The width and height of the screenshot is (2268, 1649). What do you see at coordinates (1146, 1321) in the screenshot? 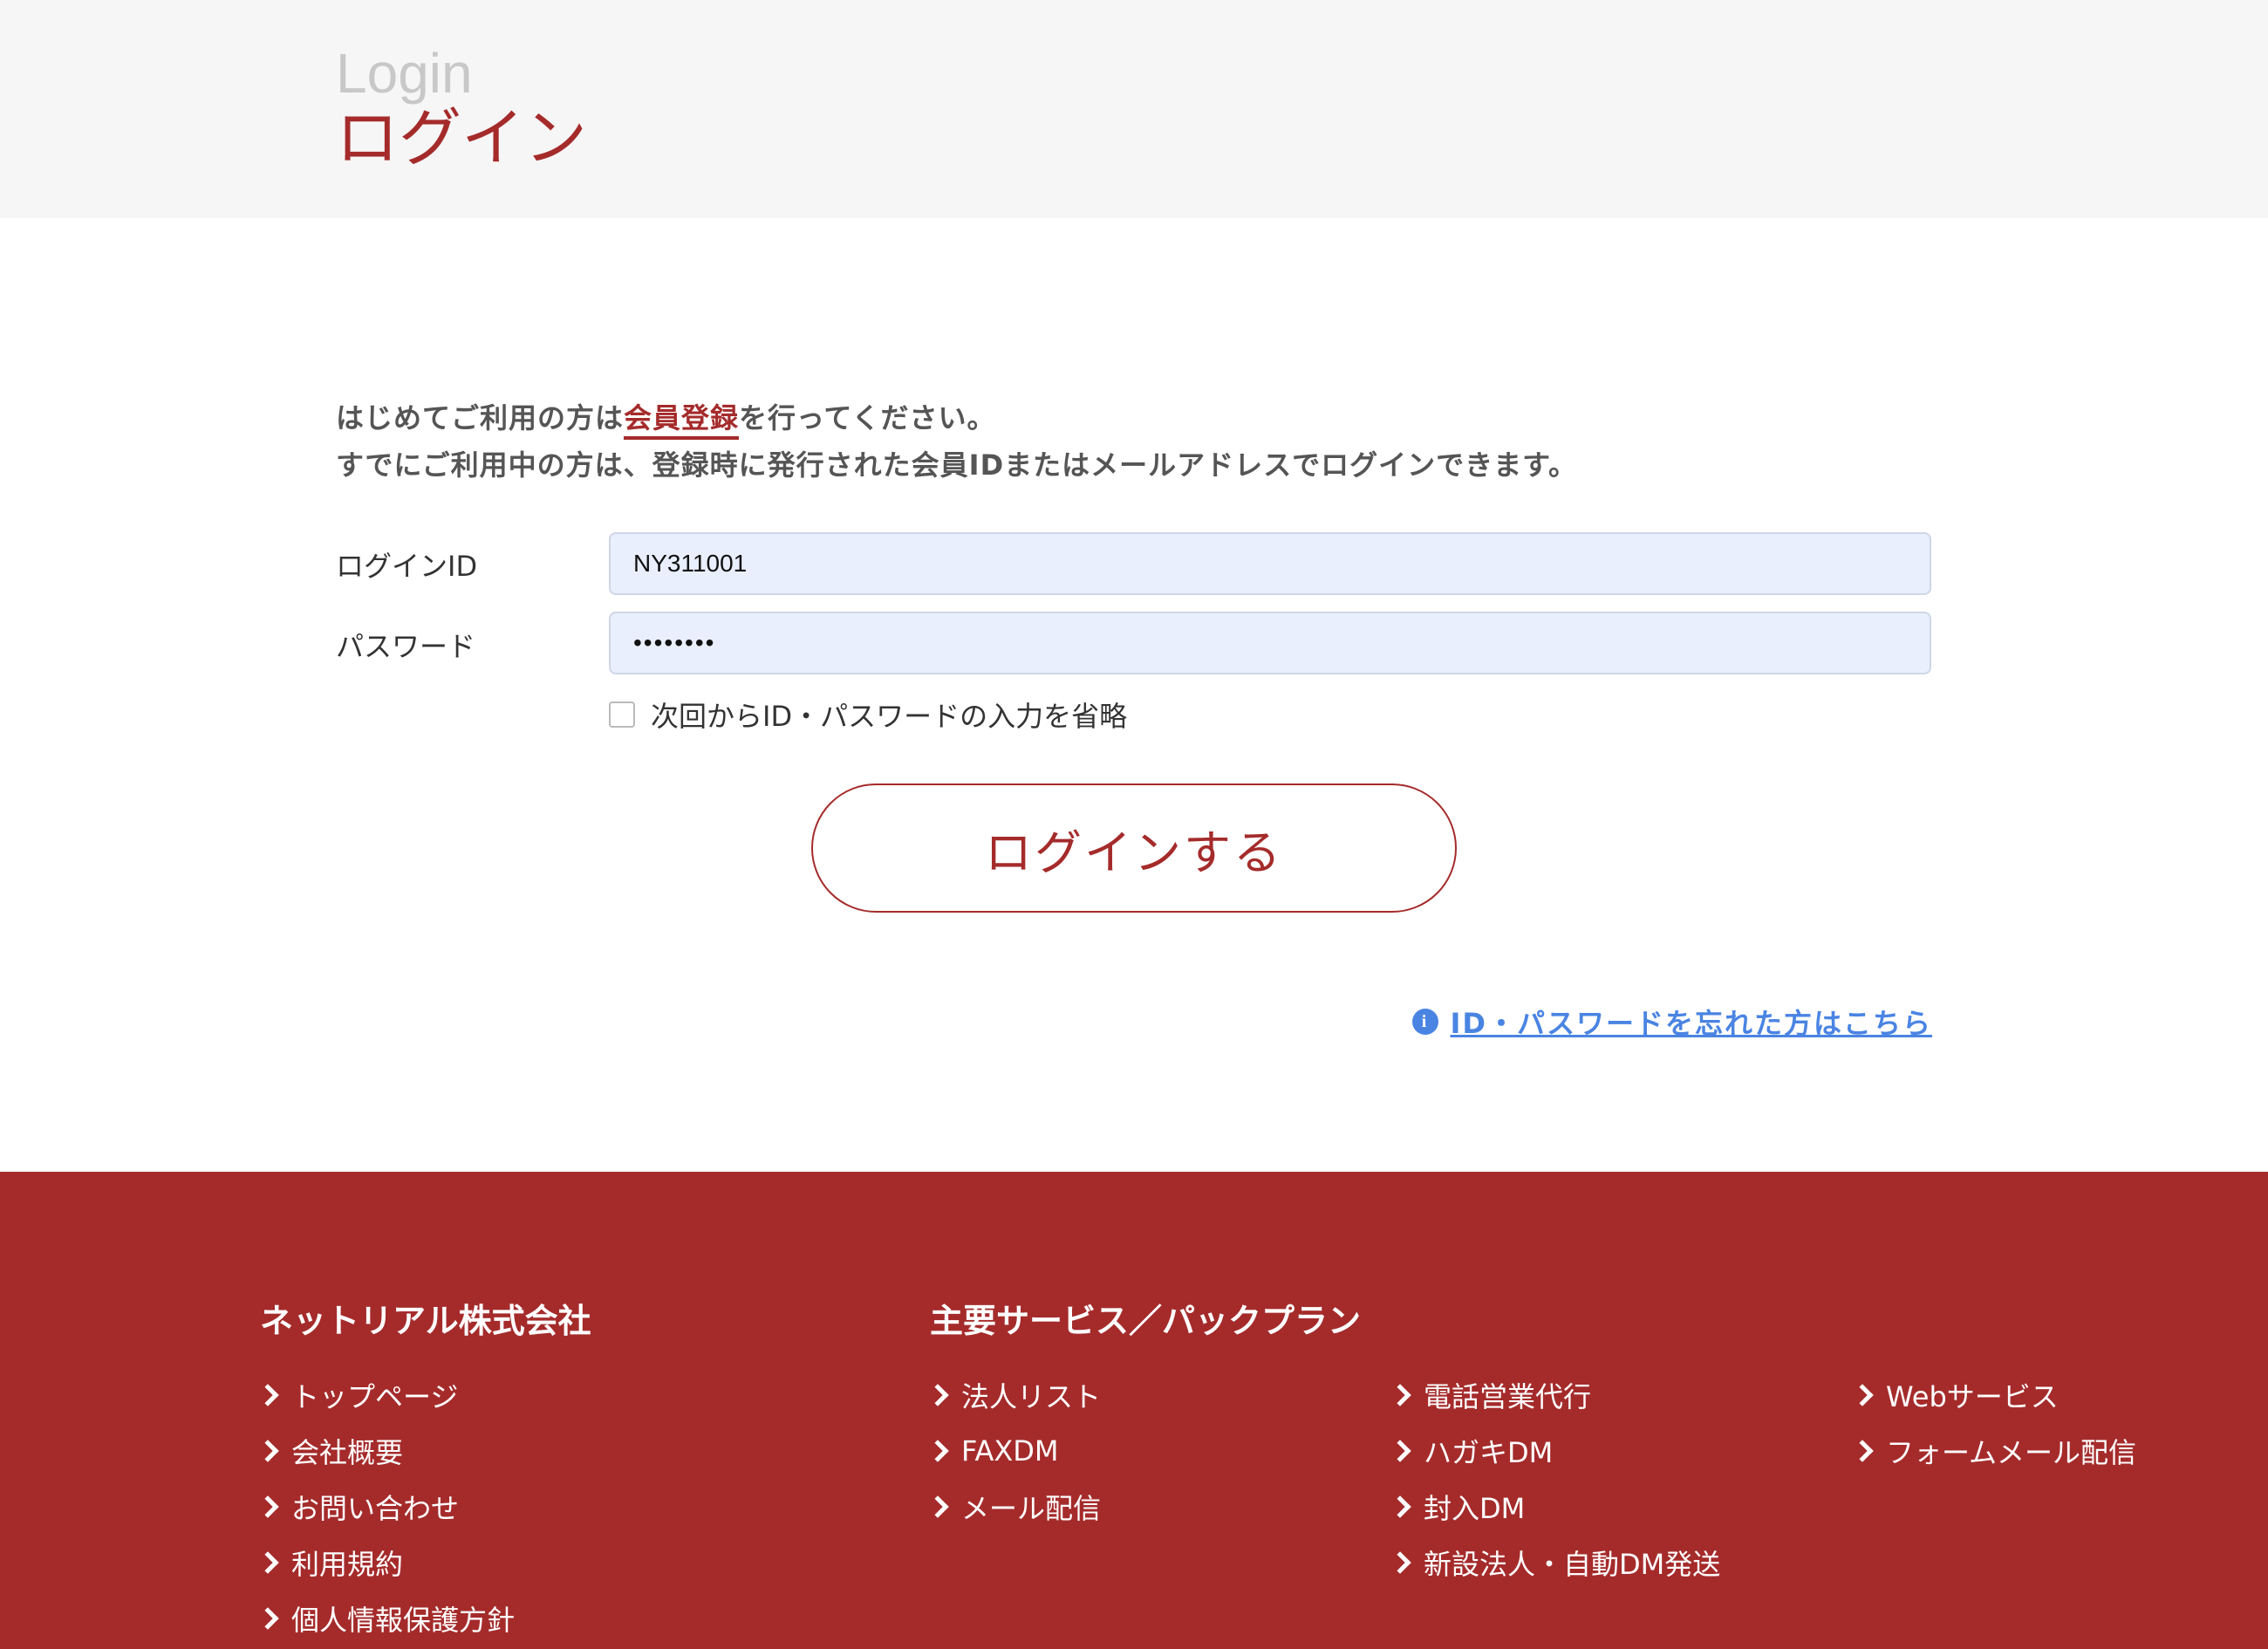
I see `footer-services-heading: 主要サービス／パックプラン` at bounding box center [1146, 1321].